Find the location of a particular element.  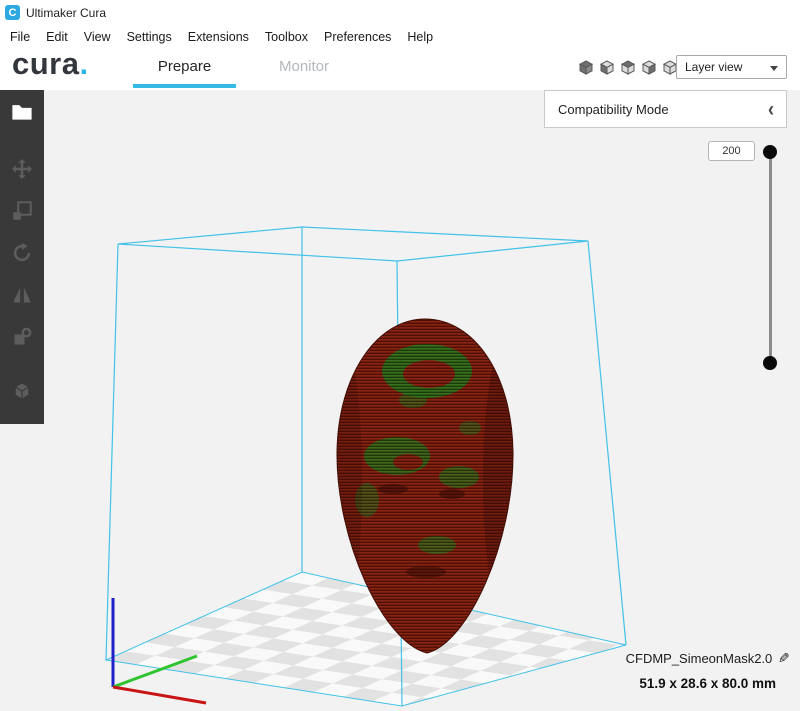

move-icon is located at coordinates (22, 169).